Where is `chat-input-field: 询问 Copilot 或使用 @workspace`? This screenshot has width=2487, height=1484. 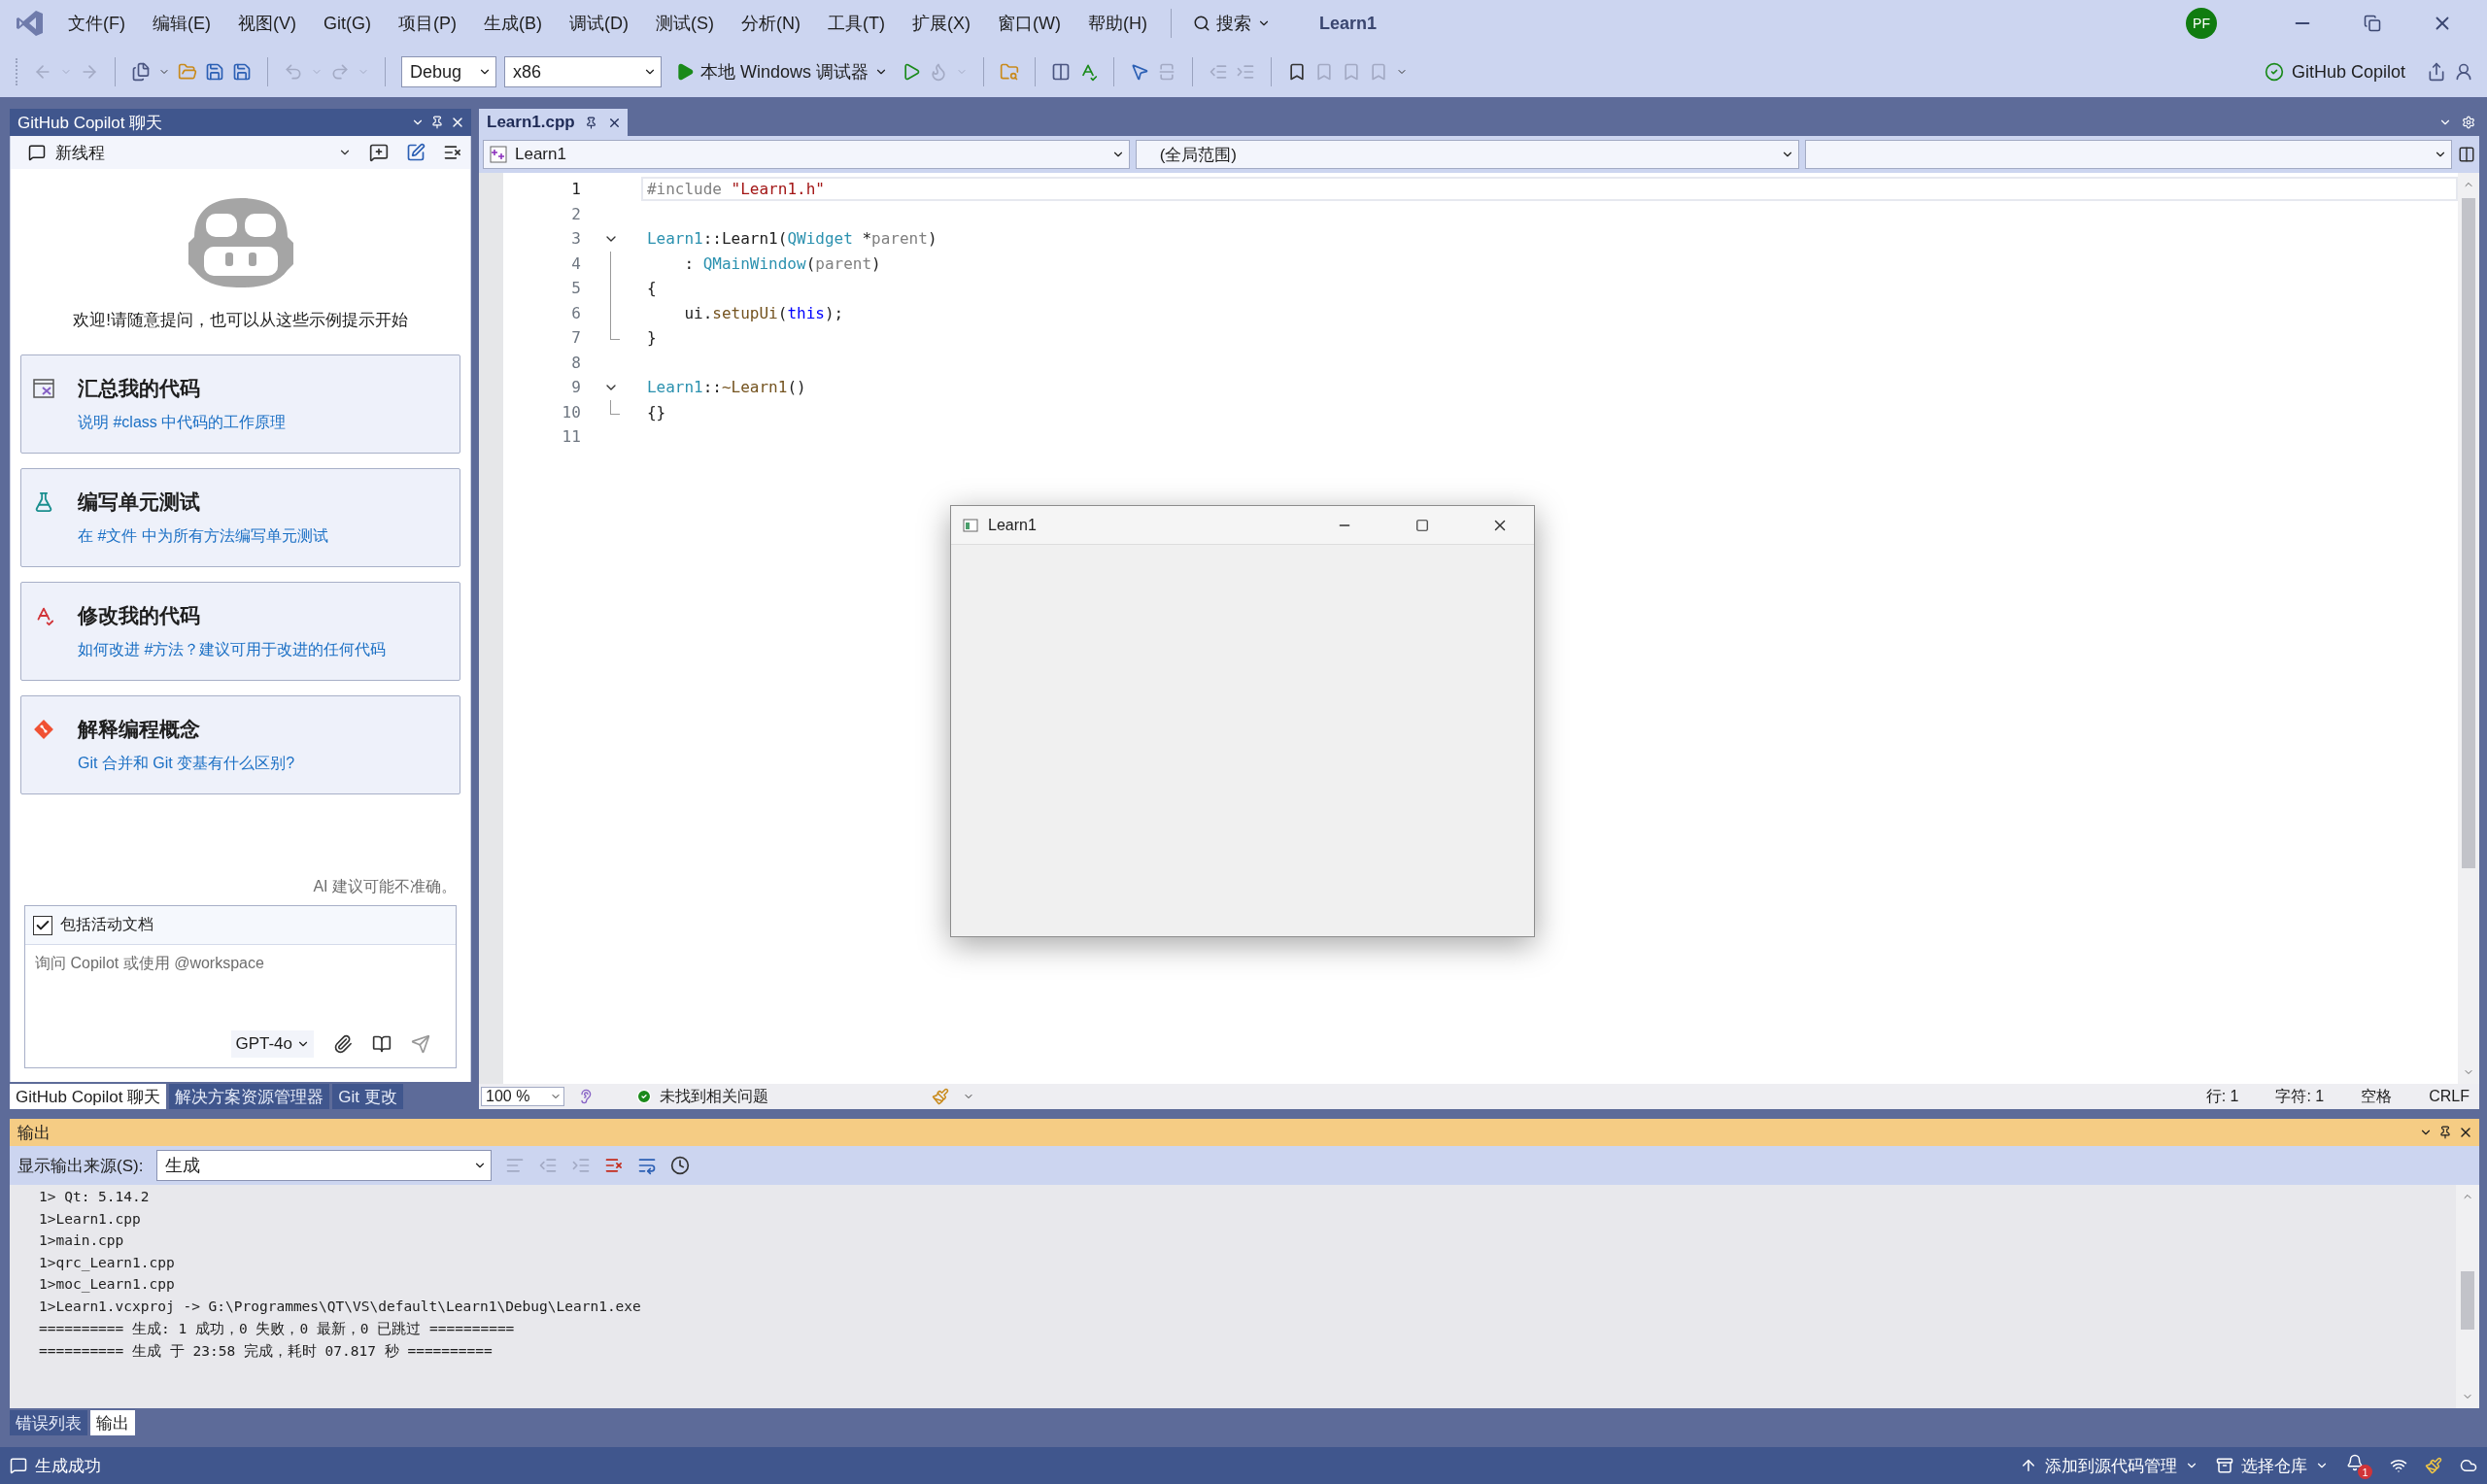 chat-input-field: 询问 Copilot 或使用 @workspace is located at coordinates (240, 963).